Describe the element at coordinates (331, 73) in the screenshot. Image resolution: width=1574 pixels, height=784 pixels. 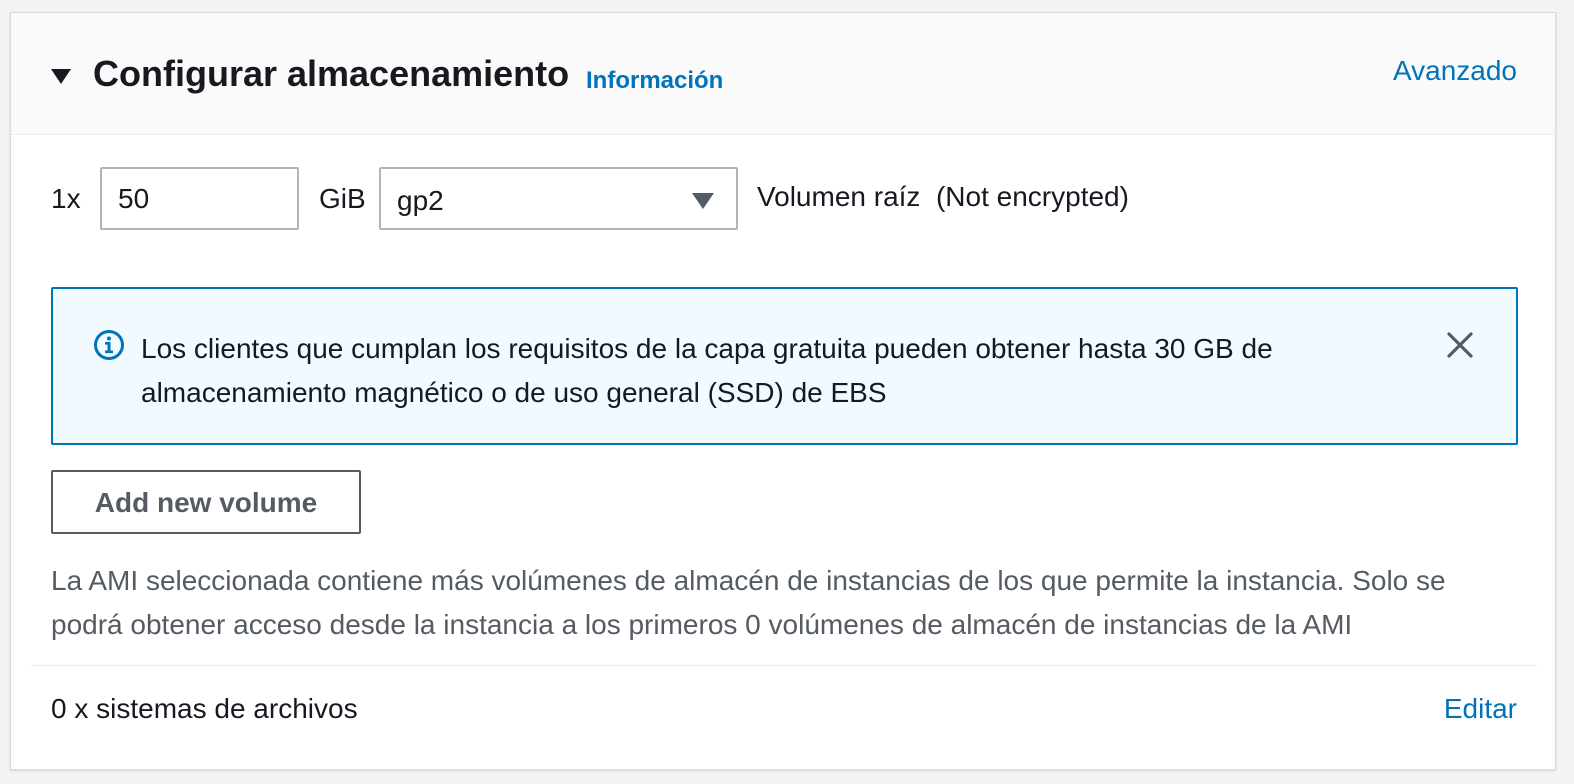
I see `panel-title: Configurar almacenamiento` at that location.